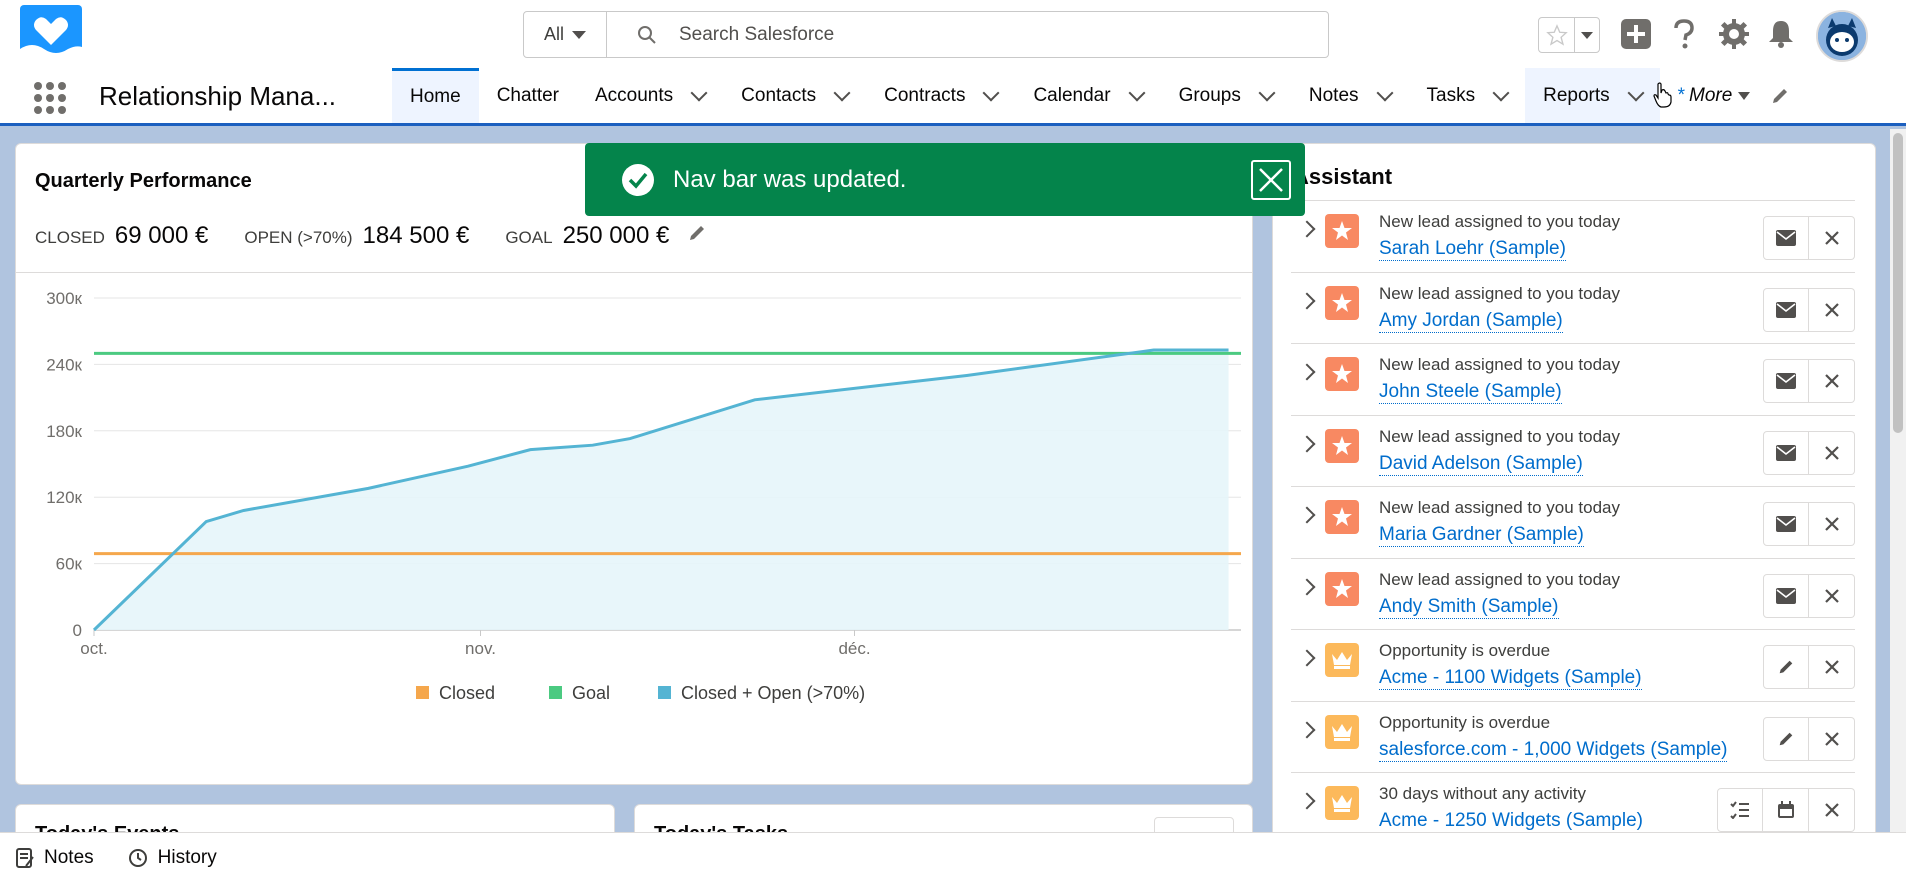 The height and width of the screenshot is (883, 1906). I want to click on favorites-star-button, so click(1557, 35).